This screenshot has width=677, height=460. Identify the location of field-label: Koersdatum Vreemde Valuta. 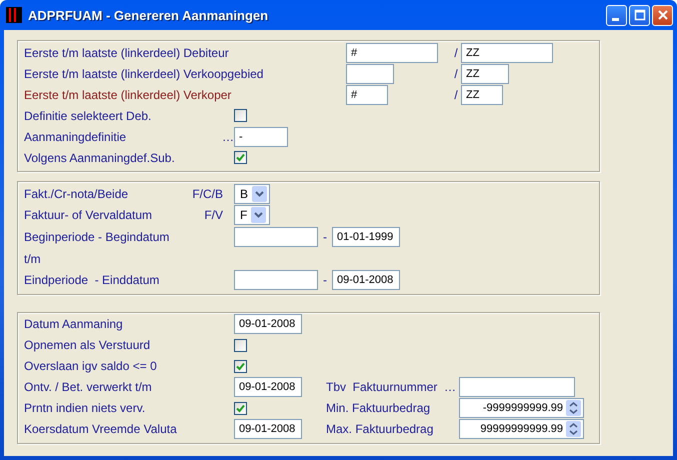
(101, 429).